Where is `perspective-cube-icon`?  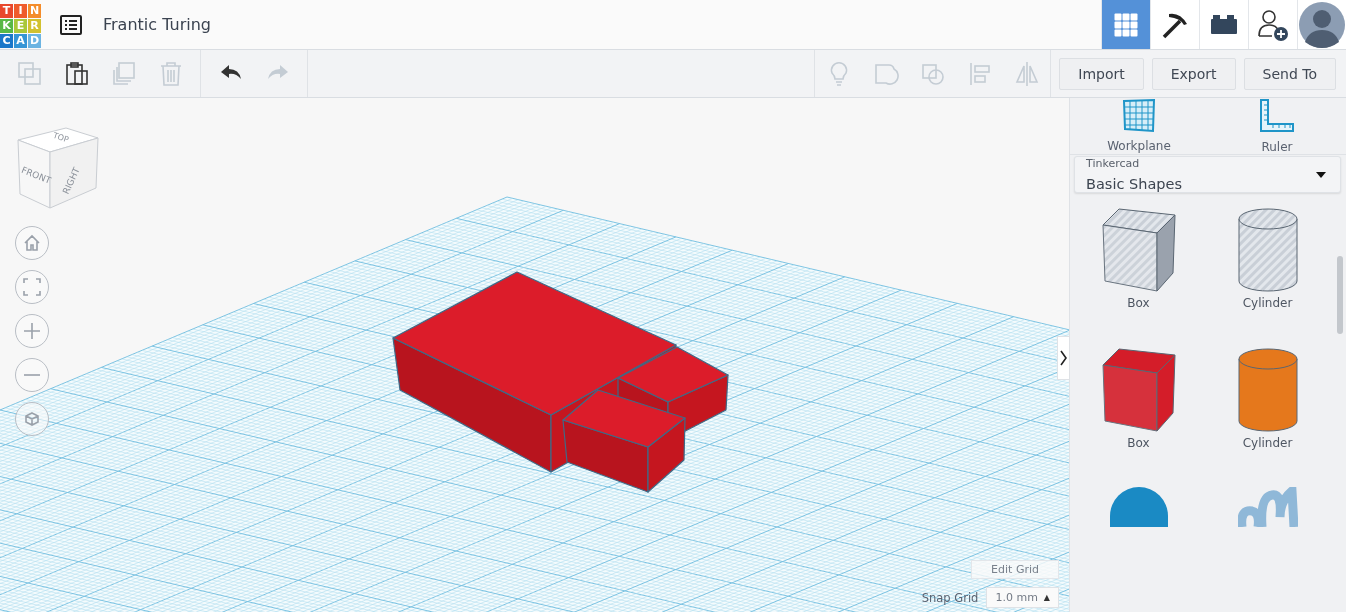 perspective-cube-icon is located at coordinates (32, 419).